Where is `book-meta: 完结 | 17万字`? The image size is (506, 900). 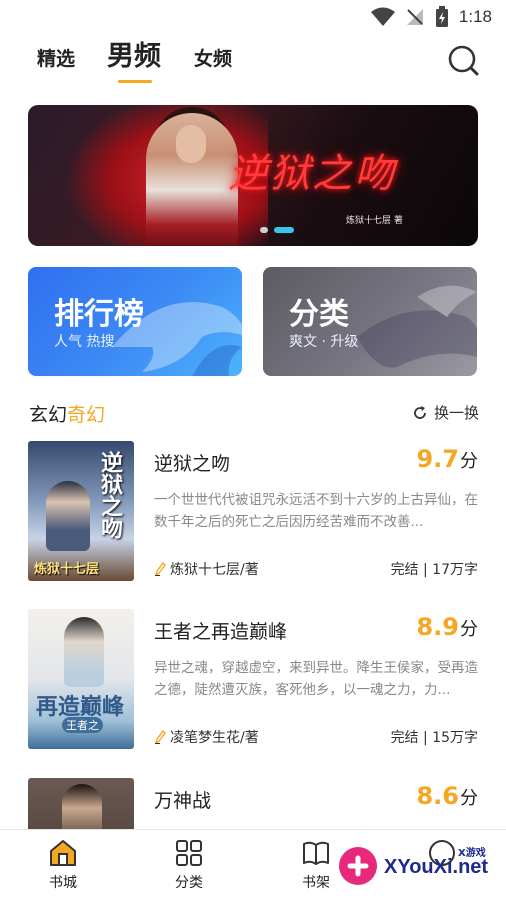 book-meta: 完结 | 17万字 is located at coordinates (434, 570).